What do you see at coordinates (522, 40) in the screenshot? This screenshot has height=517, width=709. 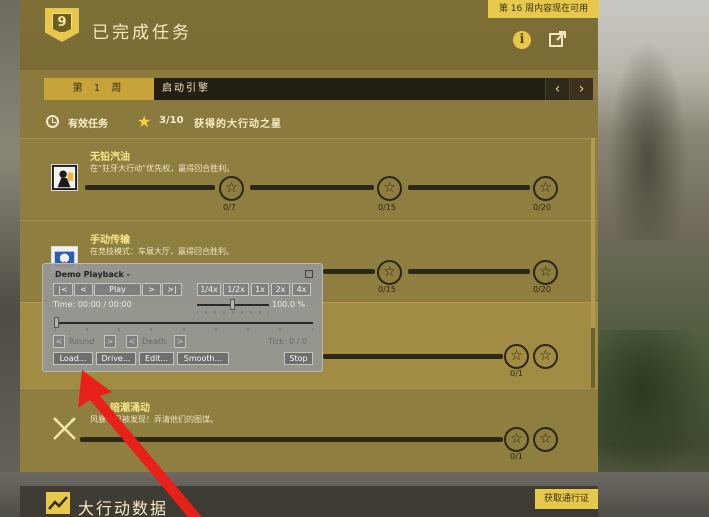 I see `info-icon: i` at bounding box center [522, 40].